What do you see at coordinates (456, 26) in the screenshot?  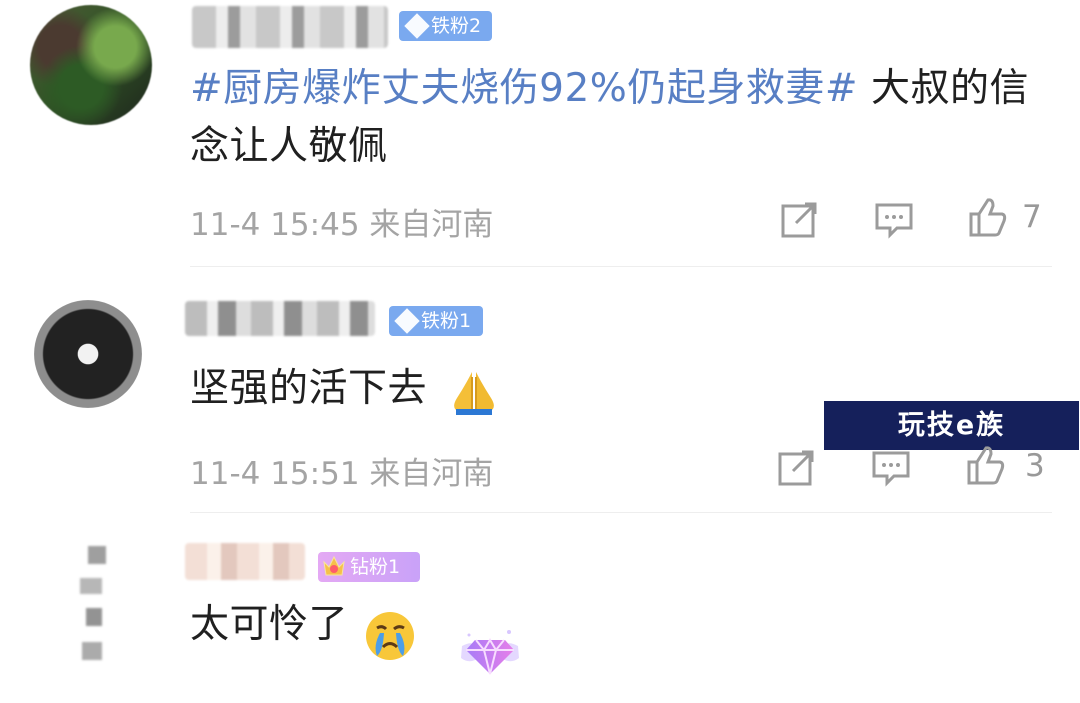 I see `fan-badge-label: 铁粉2` at bounding box center [456, 26].